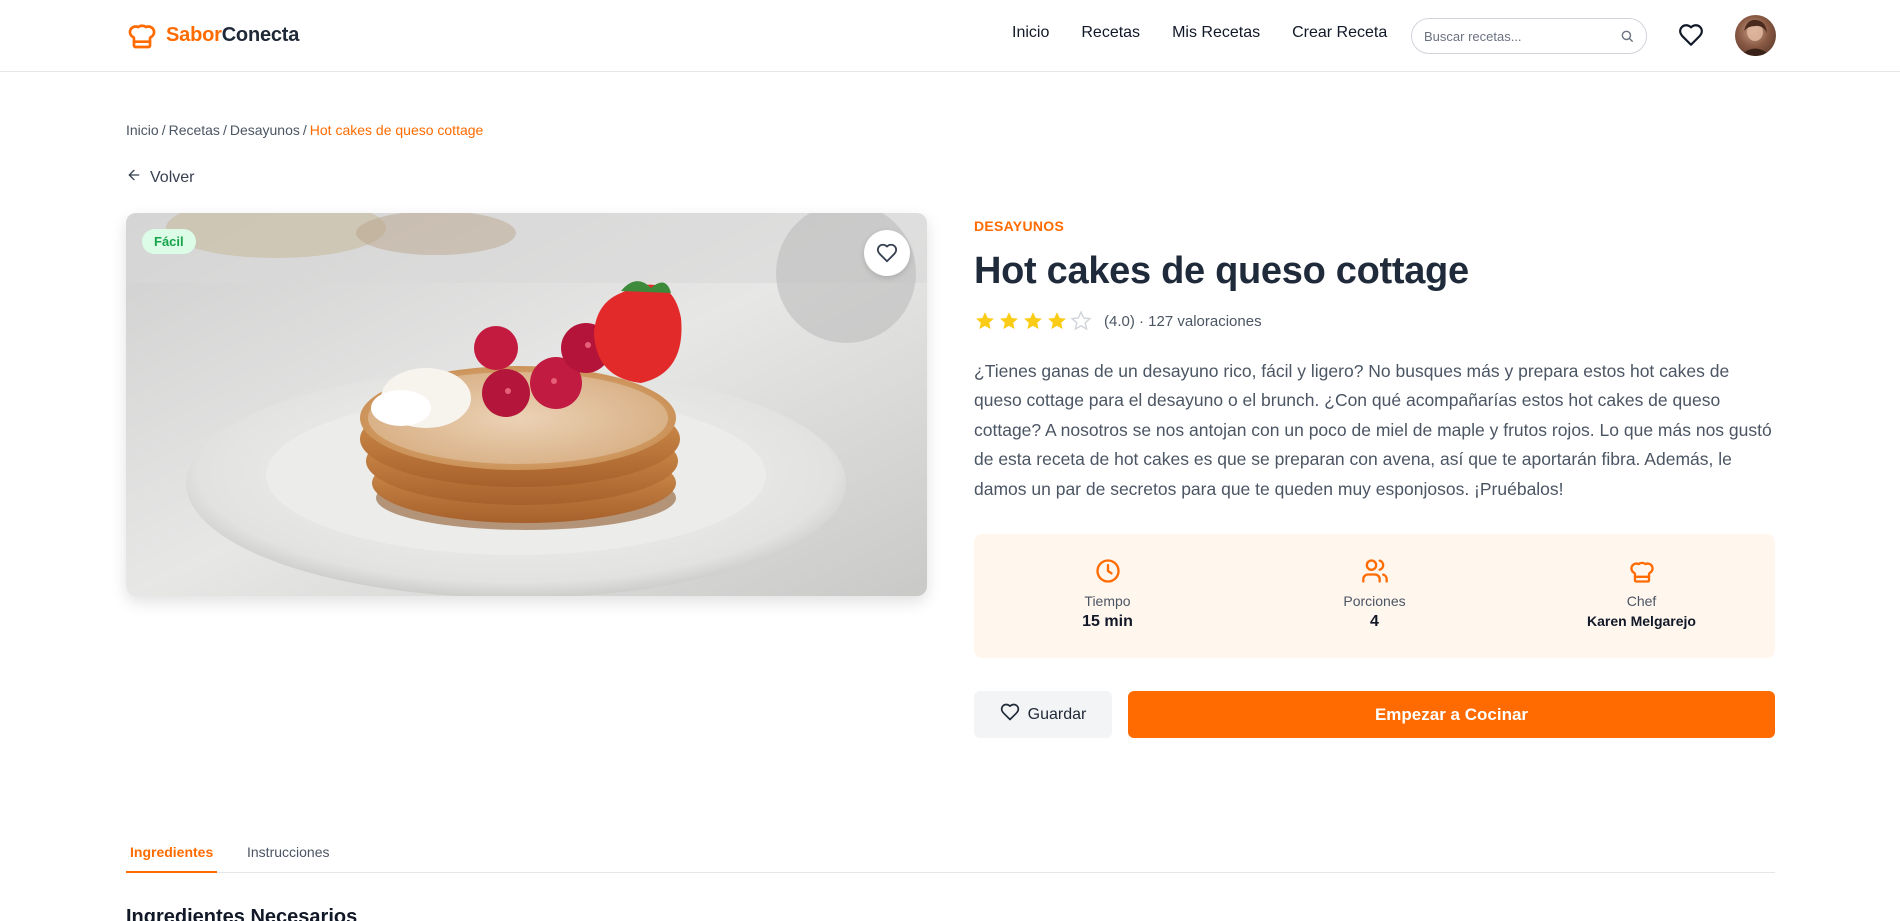 The height and width of the screenshot is (921, 1900). Describe the element at coordinates (194, 34) in the screenshot. I see `brand-name-part1: Sabor` at that location.